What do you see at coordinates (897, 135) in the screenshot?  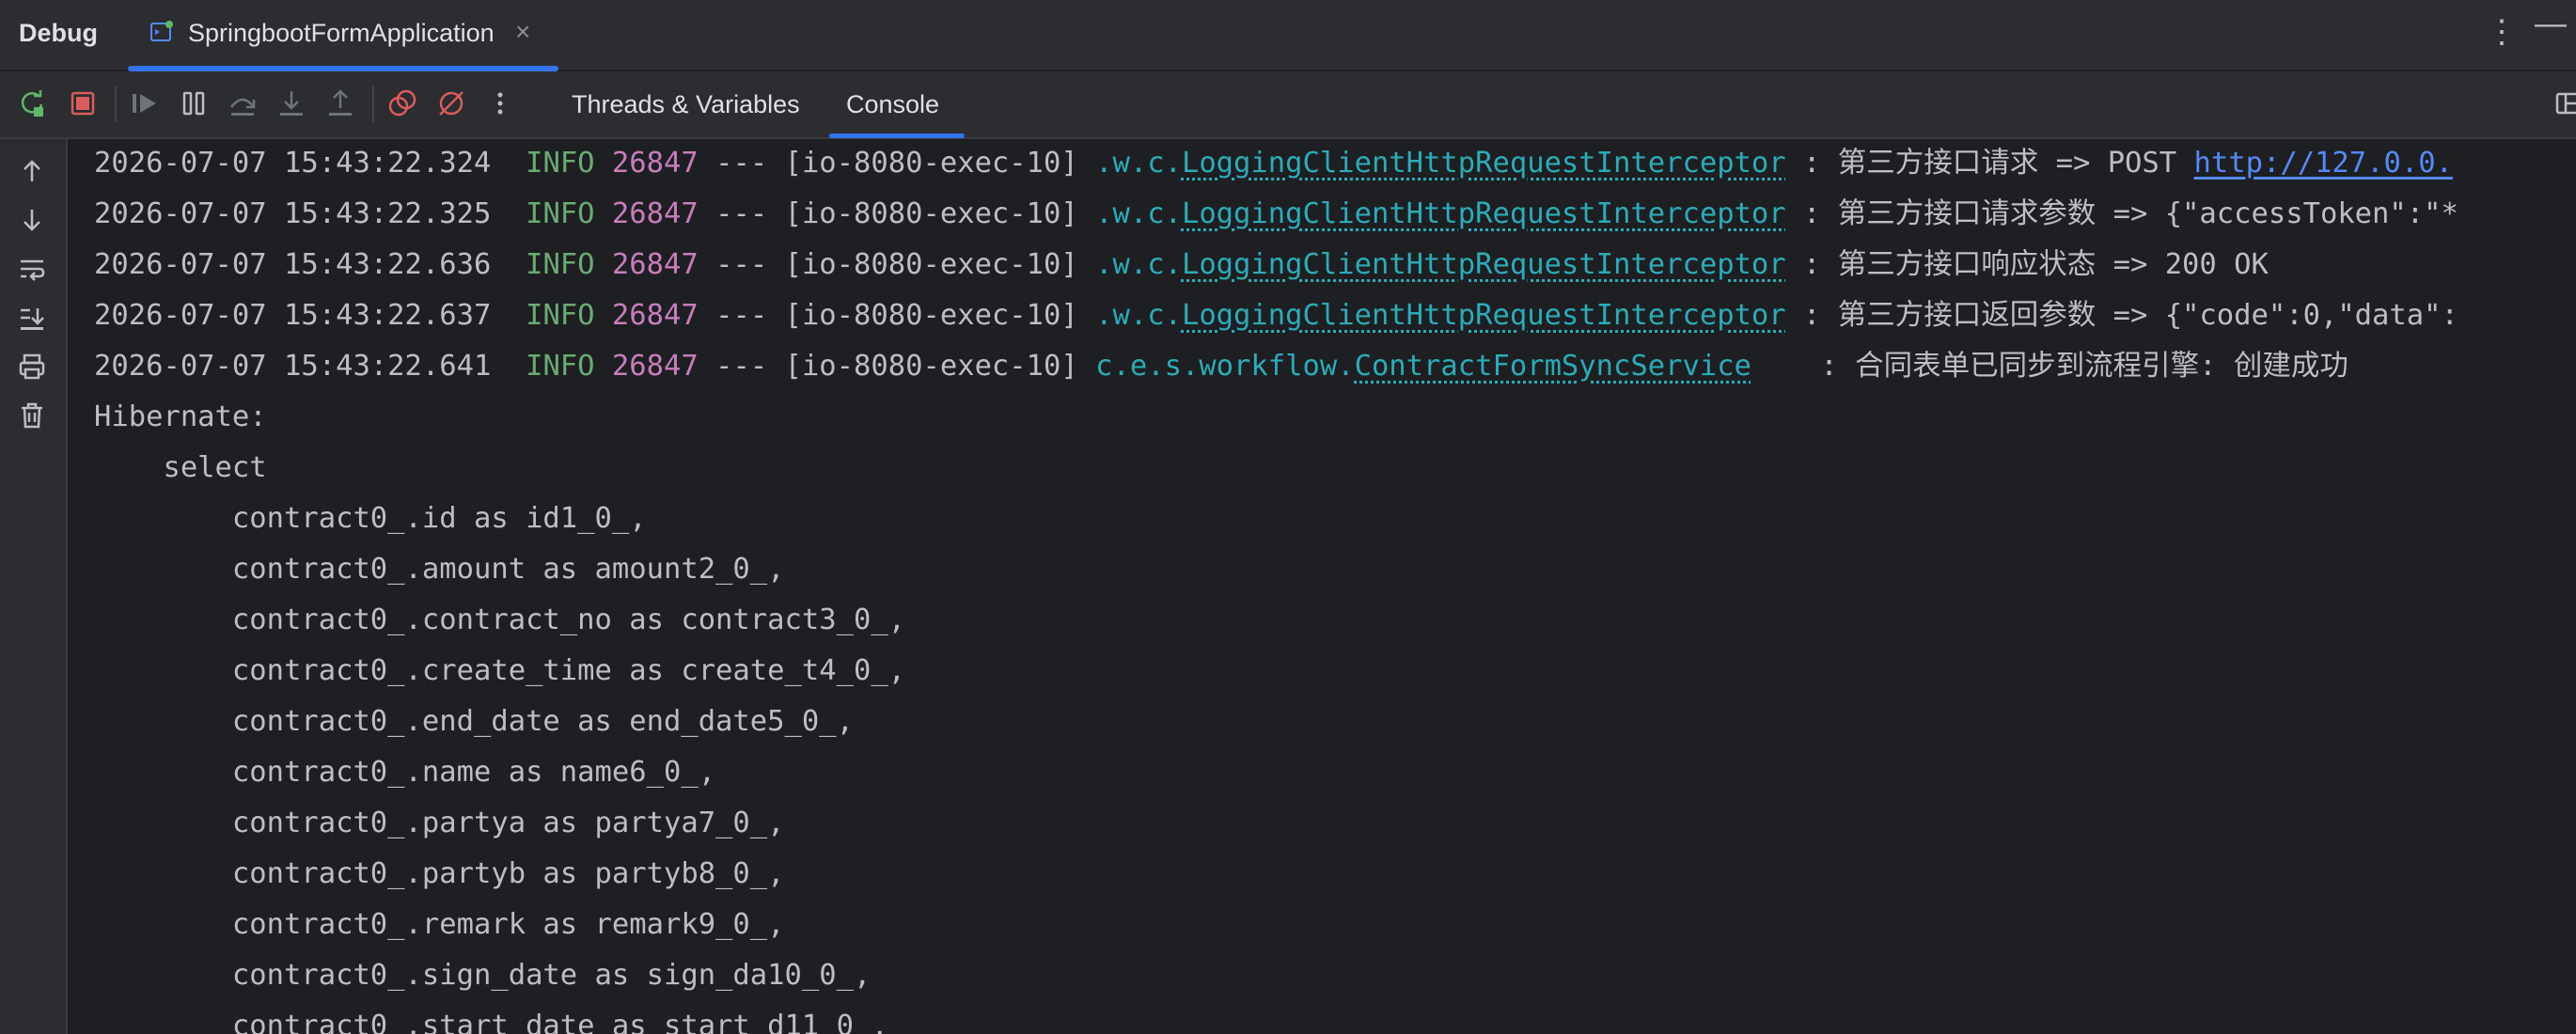 I see `active-tab-indicator` at bounding box center [897, 135].